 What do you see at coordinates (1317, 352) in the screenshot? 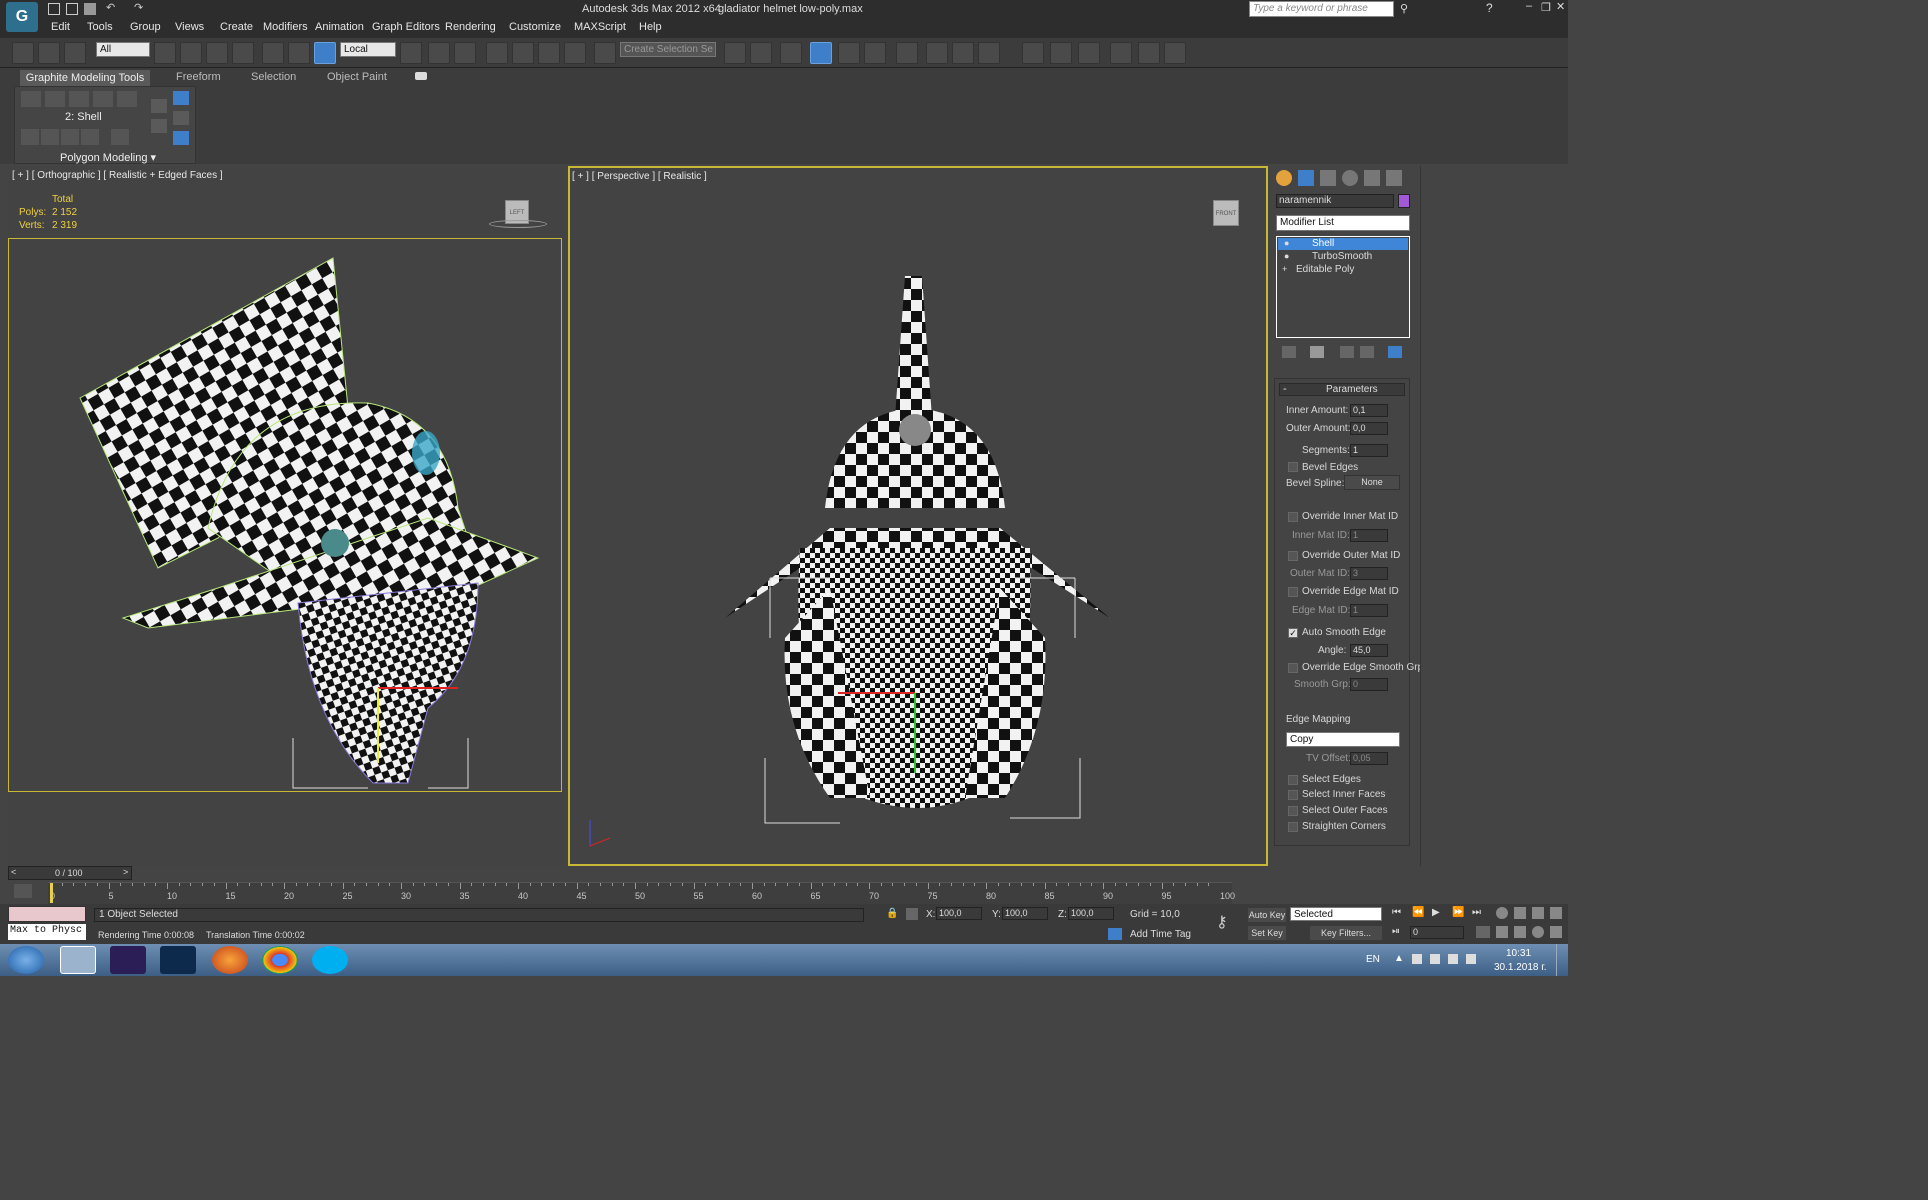
I see `show-end-result-icon` at bounding box center [1317, 352].